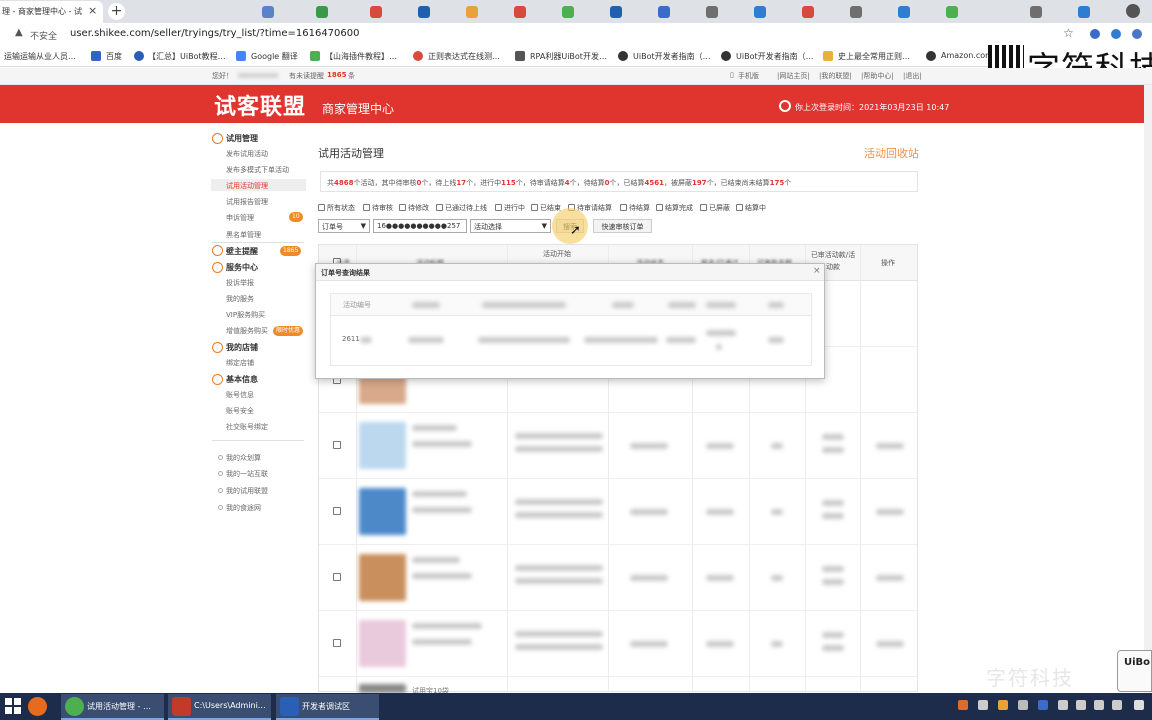 This screenshot has height=720, width=1152. What do you see at coordinates (877, 76) in the screenshot?
I see `top-link-help: |帮助中心|` at bounding box center [877, 76].